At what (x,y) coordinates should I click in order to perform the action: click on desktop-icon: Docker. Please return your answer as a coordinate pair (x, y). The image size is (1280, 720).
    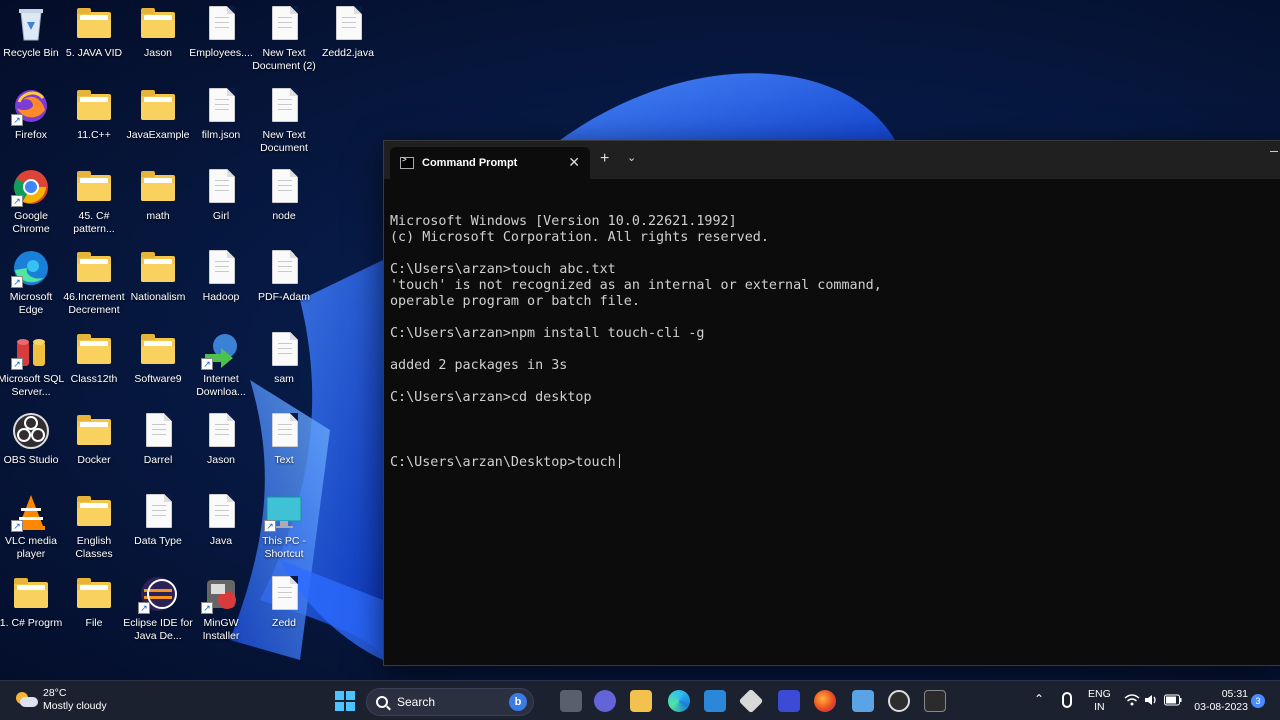
    Looking at the image, I should click on (94, 439).